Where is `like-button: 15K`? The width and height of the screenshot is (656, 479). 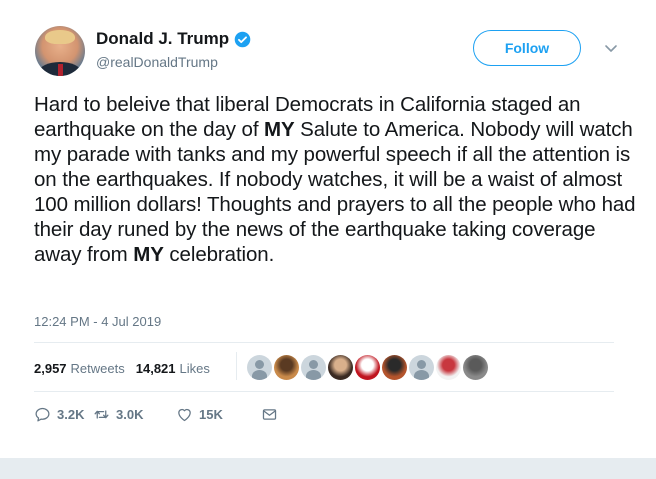
like-button: 15K is located at coordinates (218, 414).